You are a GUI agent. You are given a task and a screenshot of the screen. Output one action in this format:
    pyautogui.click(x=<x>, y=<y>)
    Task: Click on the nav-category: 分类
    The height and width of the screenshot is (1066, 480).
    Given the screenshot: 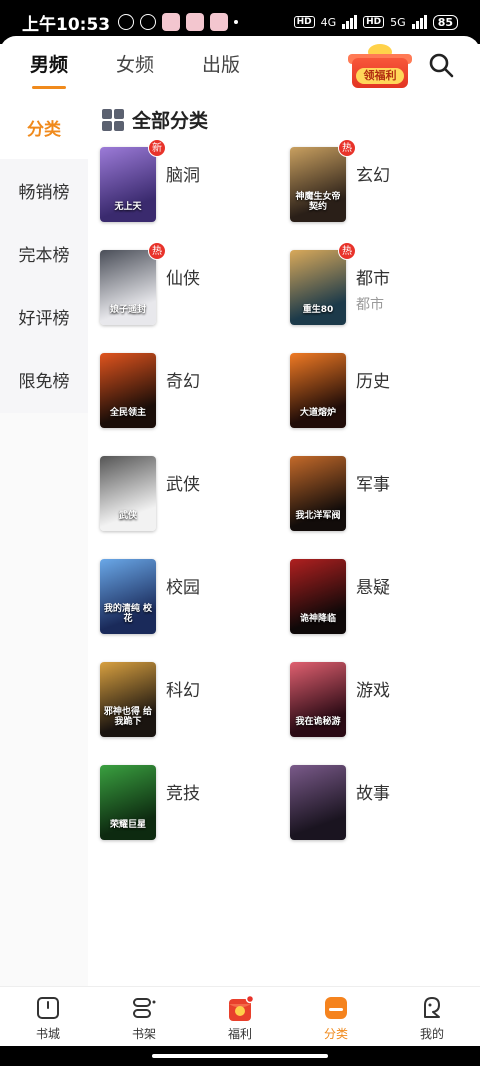 What is the action you would take?
    pyautogui.click(x=336, y=1016)
    